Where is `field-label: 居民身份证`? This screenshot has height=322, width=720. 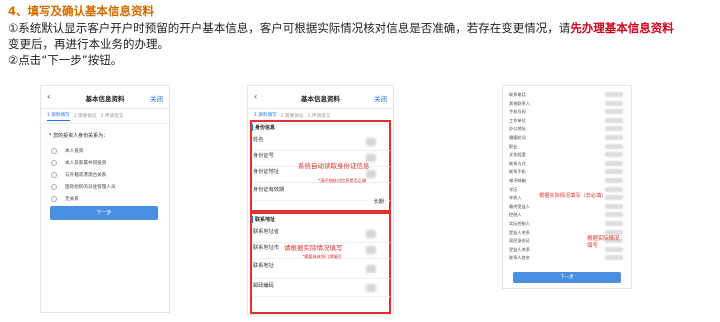 field-label: 居民身份证 is located at coordinates (519, 241).